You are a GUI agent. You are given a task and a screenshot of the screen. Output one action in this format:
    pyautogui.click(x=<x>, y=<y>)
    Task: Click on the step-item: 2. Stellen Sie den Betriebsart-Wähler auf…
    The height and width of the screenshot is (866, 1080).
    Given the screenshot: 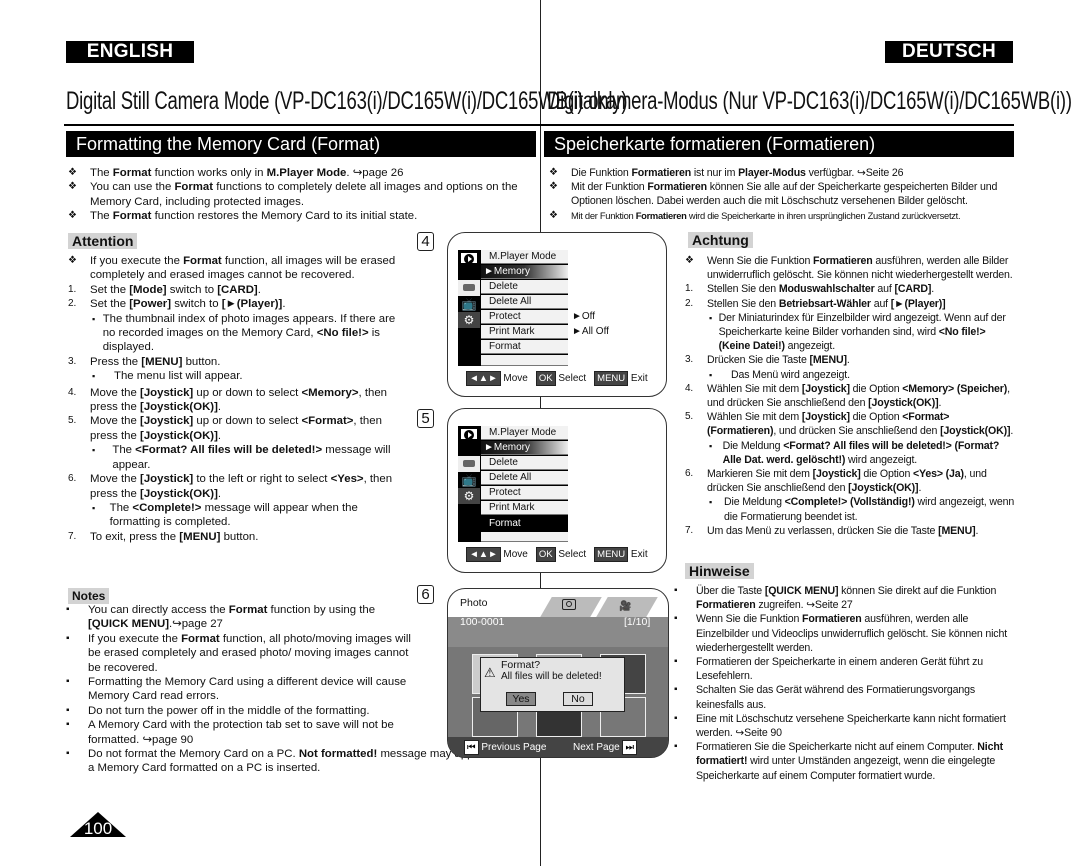 What is the action you would take?
    pyautogui.click(x=850, y=304)
    